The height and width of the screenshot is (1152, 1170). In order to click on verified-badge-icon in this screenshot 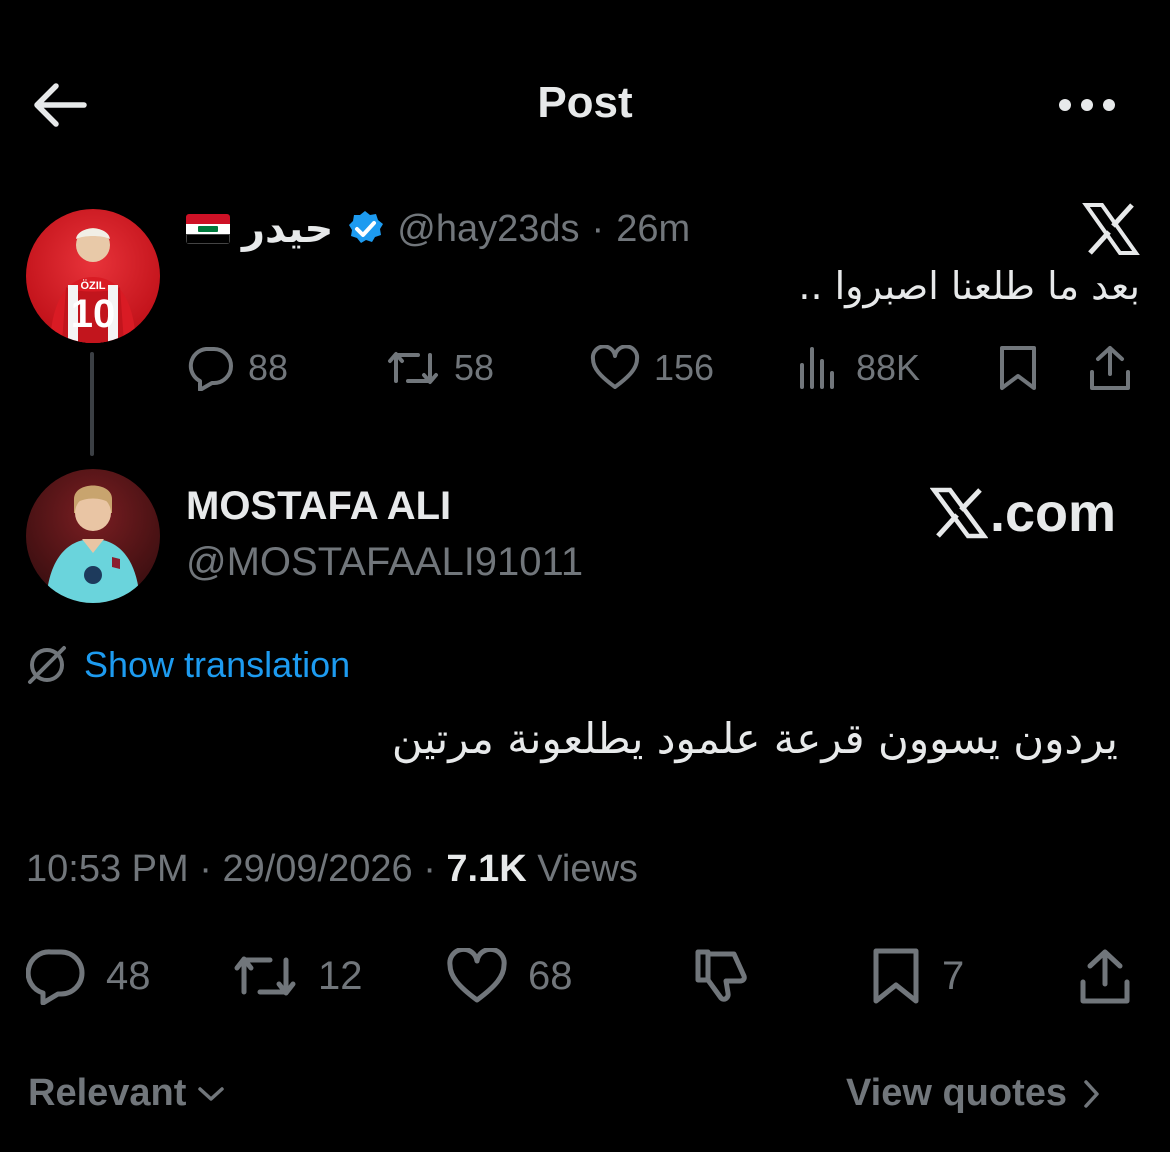, I will do `click(365, 229)`.